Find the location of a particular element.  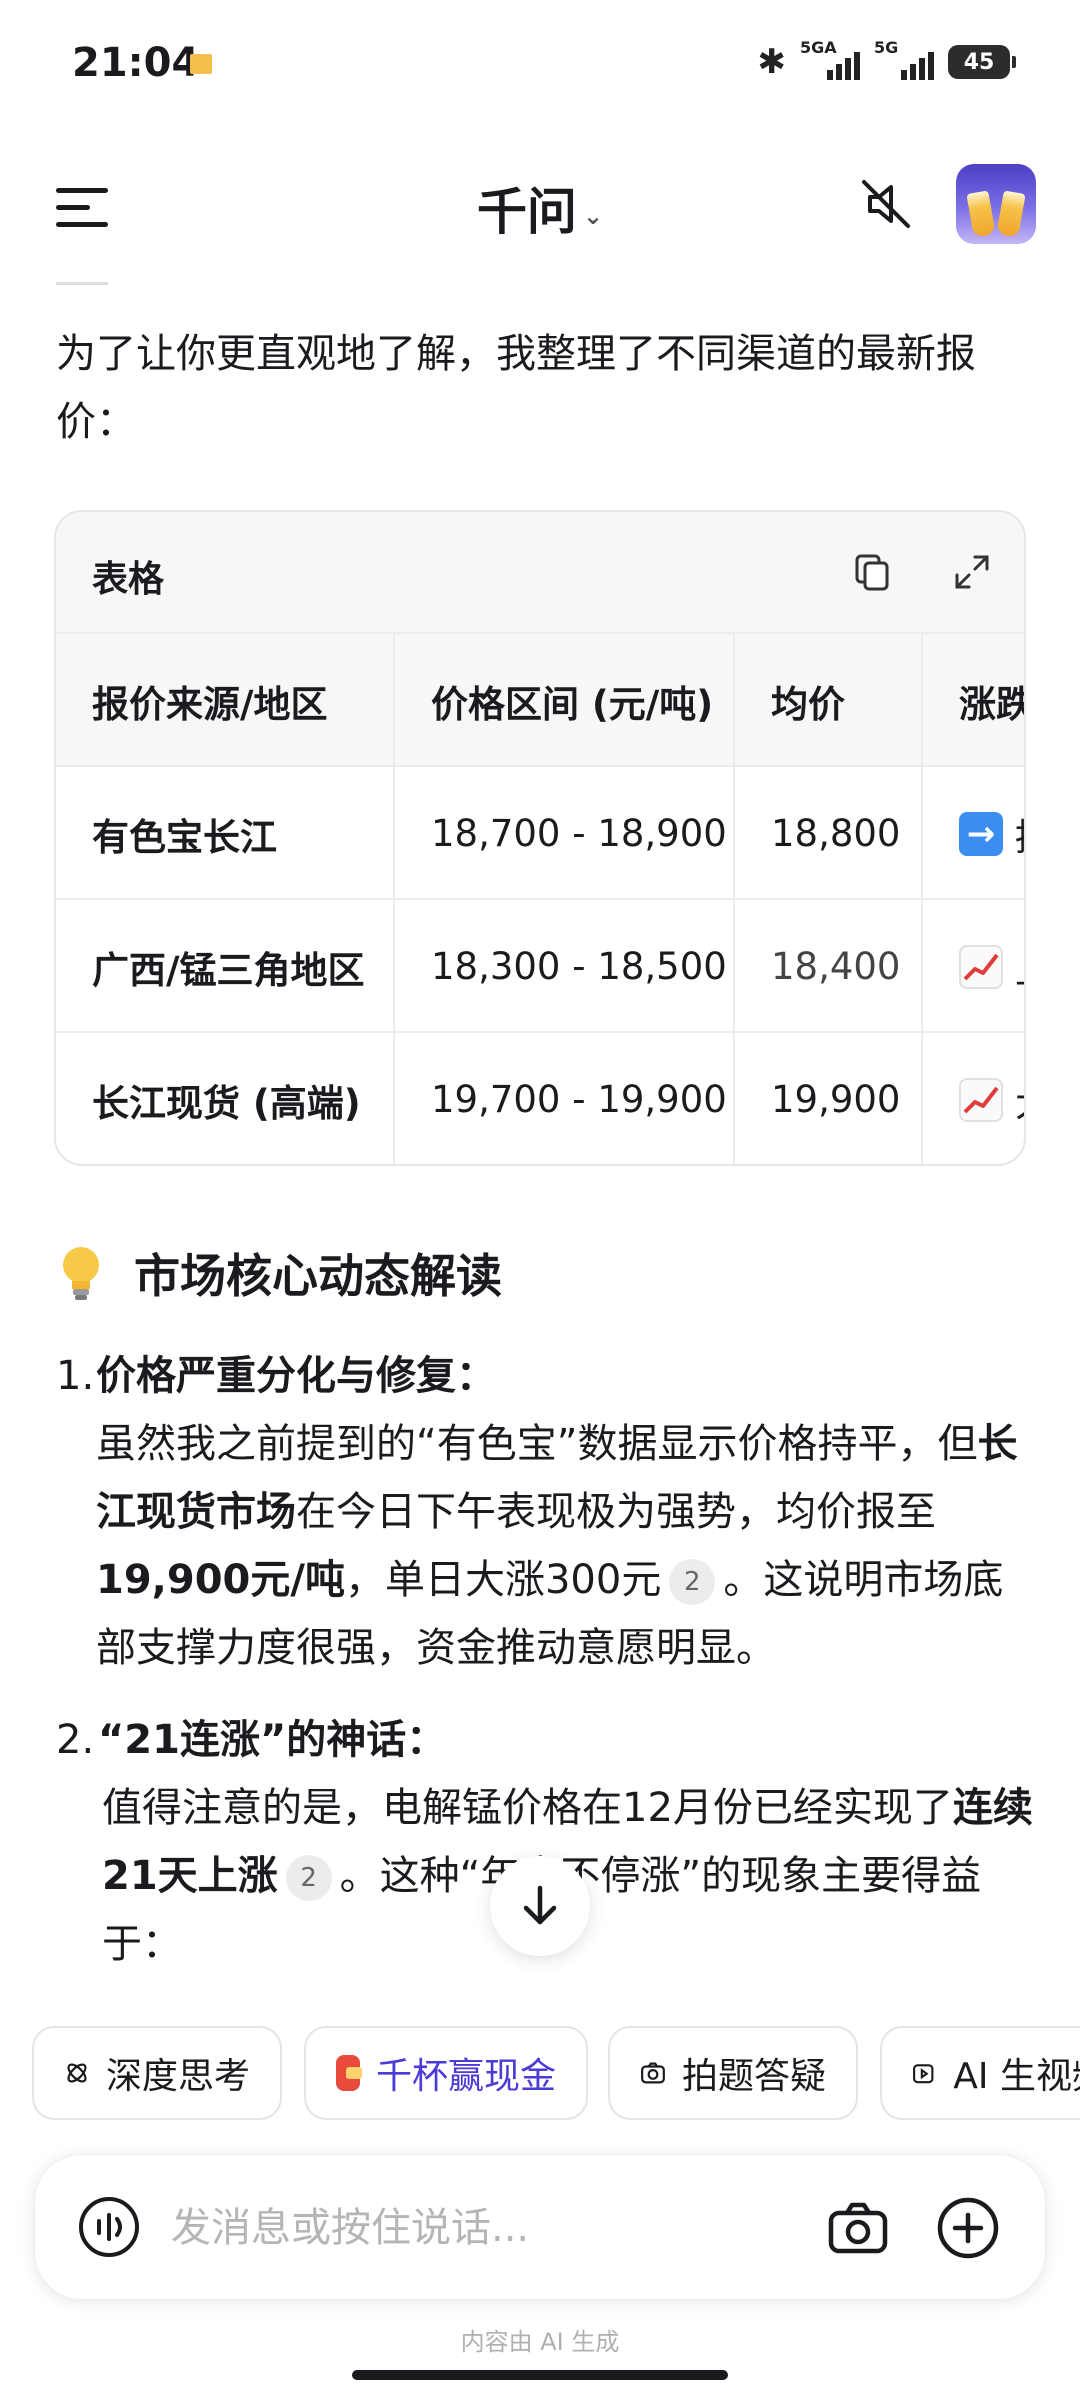

signal-icon-2: 5G is located at coordinates (904, 59).